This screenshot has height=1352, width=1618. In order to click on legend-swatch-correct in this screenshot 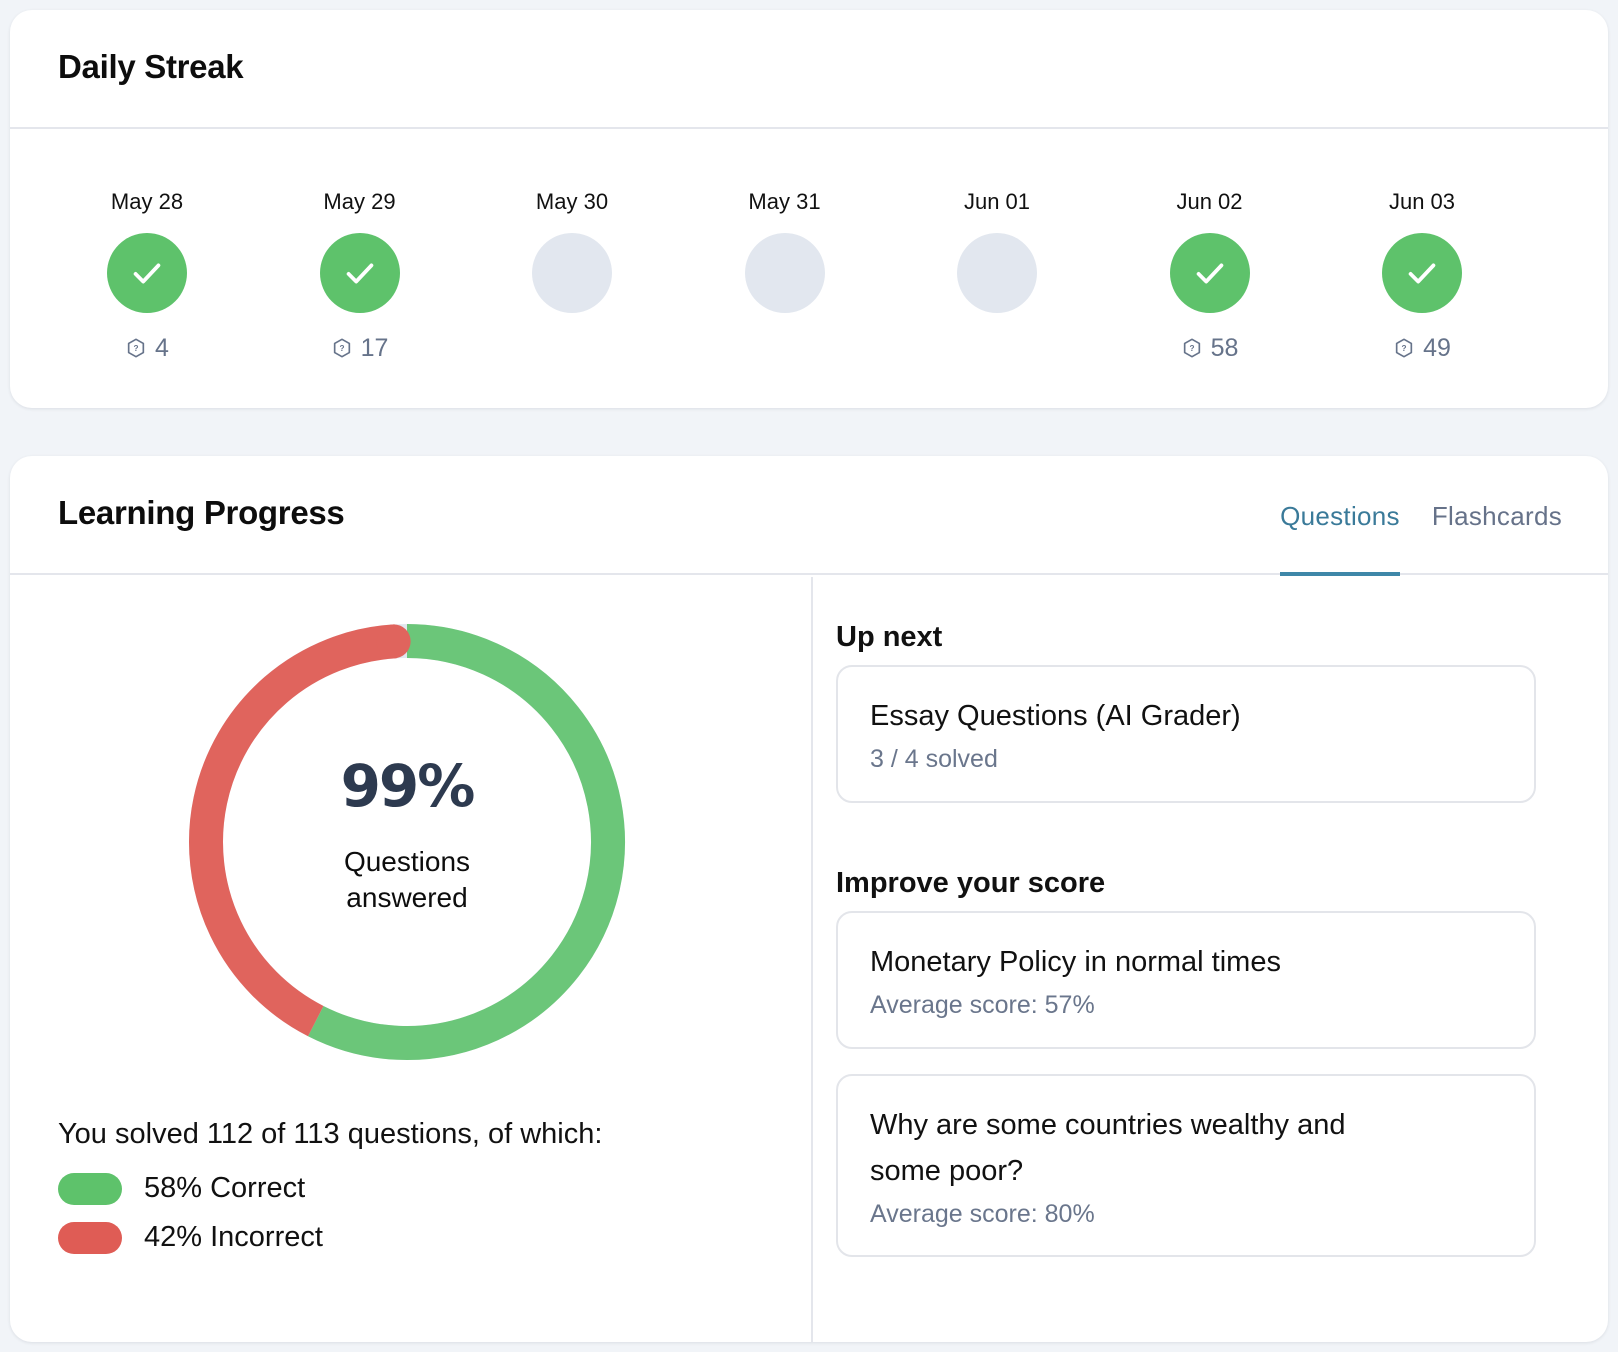, I will do `click(90, 1188)`.